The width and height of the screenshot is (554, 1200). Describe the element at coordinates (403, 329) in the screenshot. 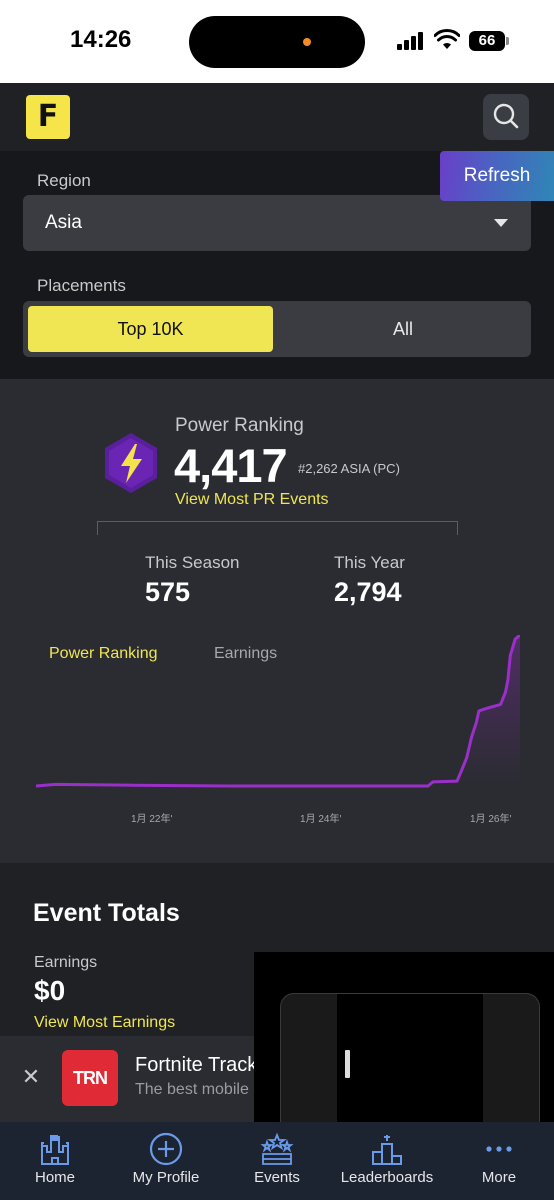

I see `placements-option-all: All` at that location.